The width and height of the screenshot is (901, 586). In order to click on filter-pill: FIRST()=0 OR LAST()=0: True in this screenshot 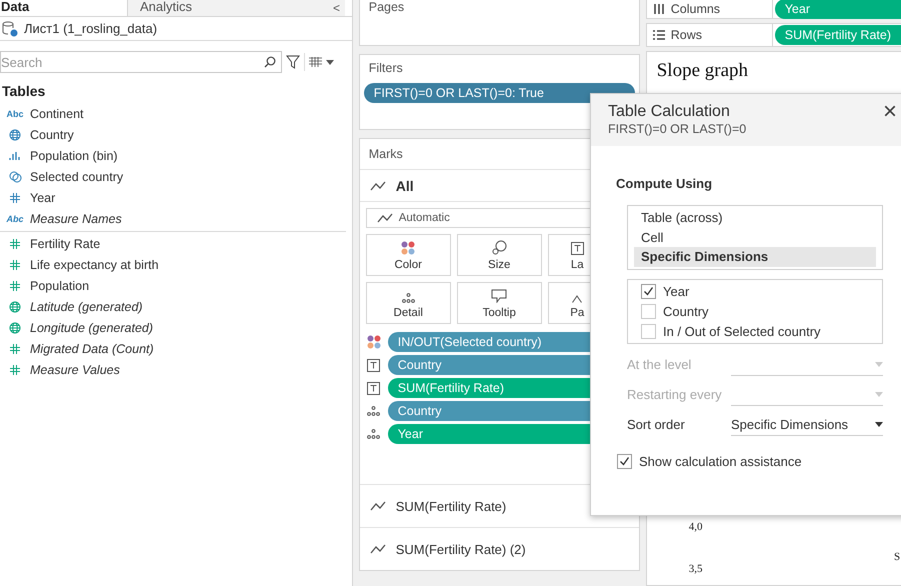, I will do `click(499, 93)`.